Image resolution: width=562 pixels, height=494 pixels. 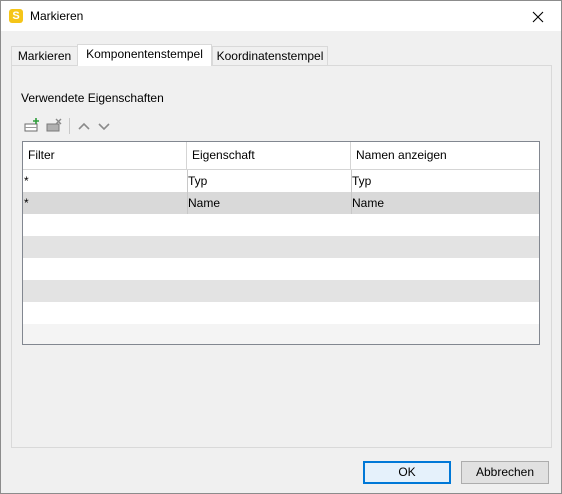 I want to click on column-header-namen-anzeigen: Namen anzeigen, so click(x=445, y=155).